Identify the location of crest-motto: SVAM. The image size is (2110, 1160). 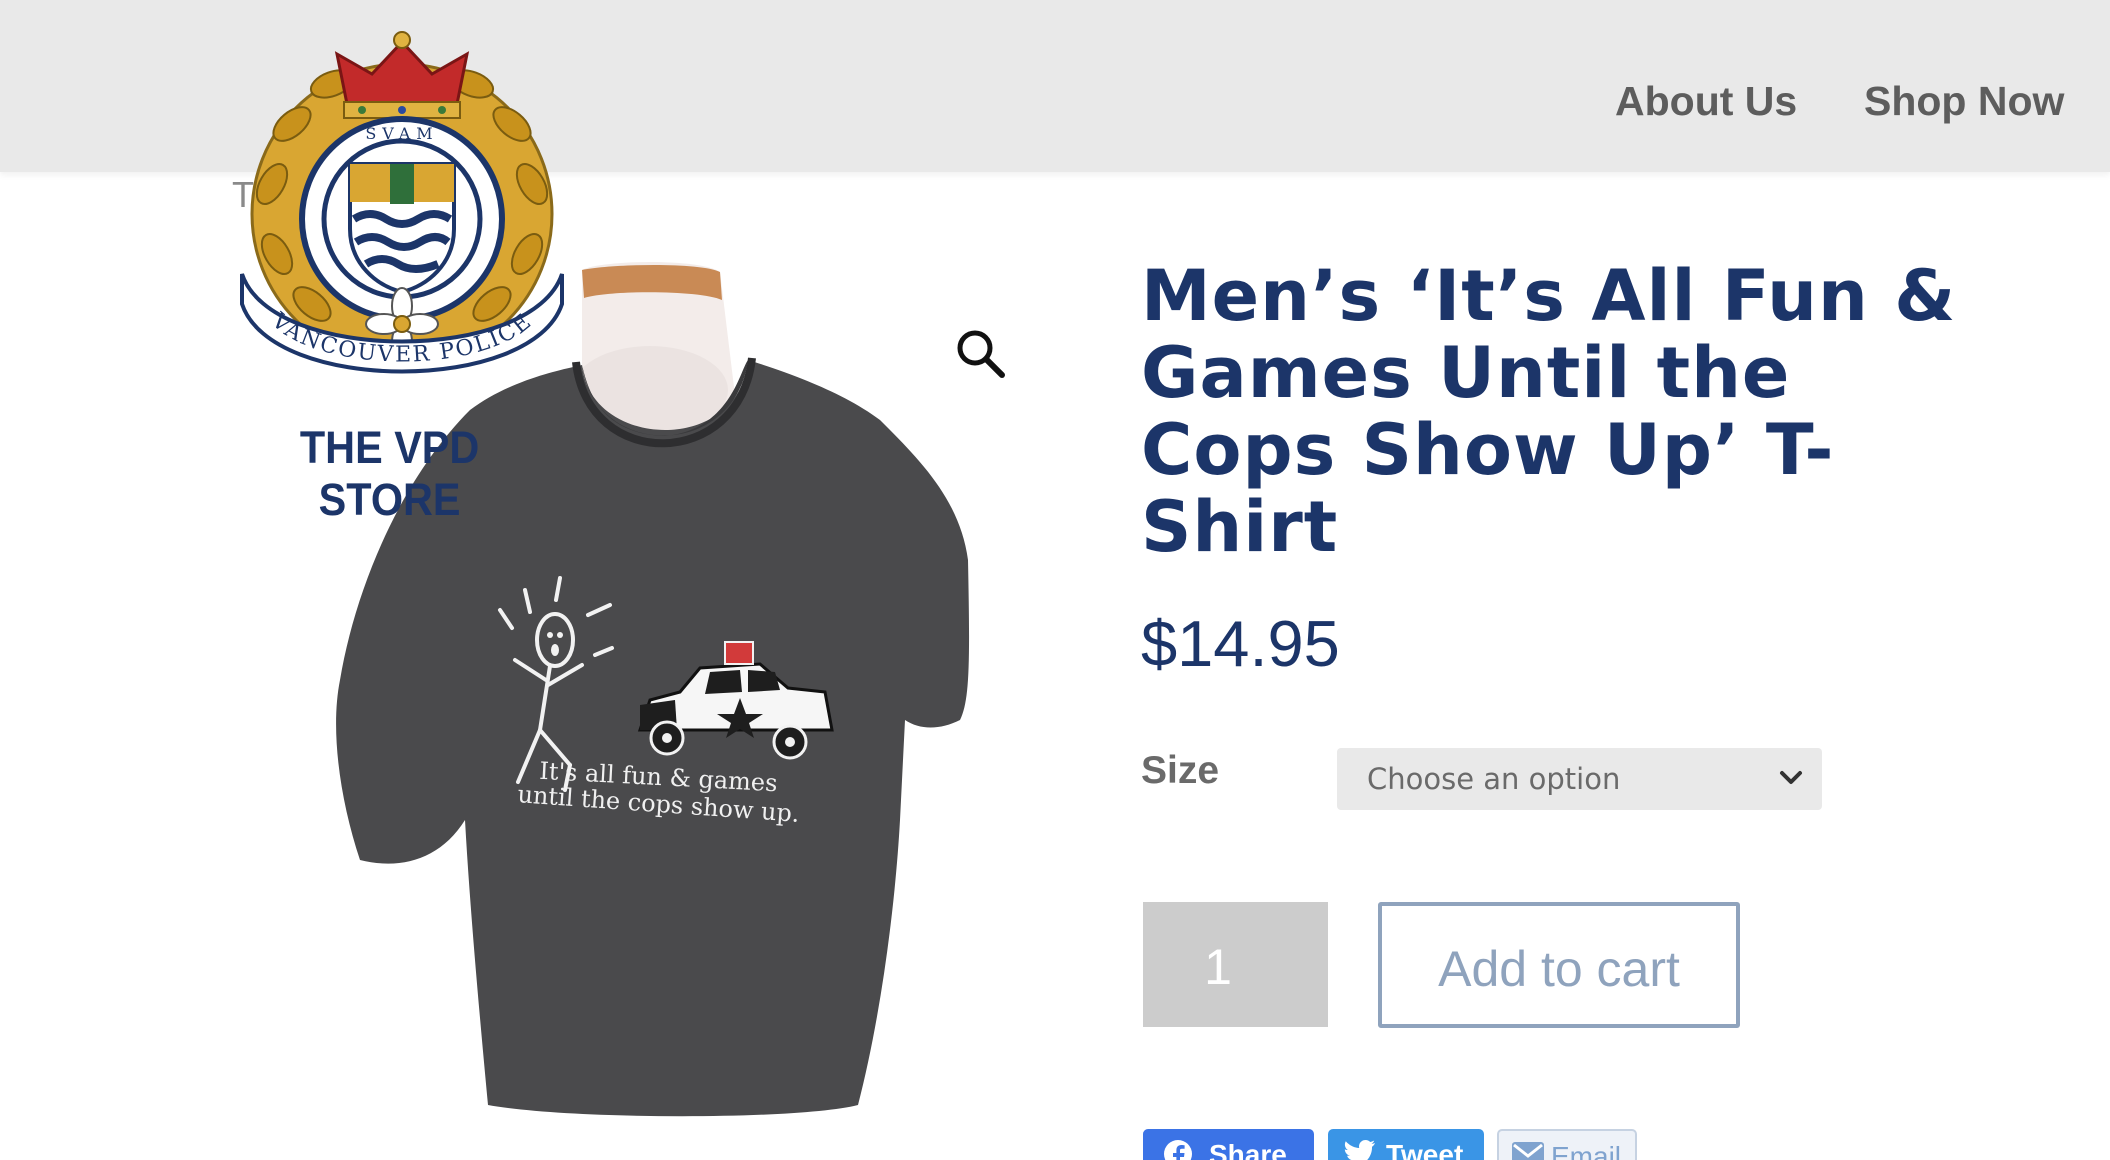
(401, 133).